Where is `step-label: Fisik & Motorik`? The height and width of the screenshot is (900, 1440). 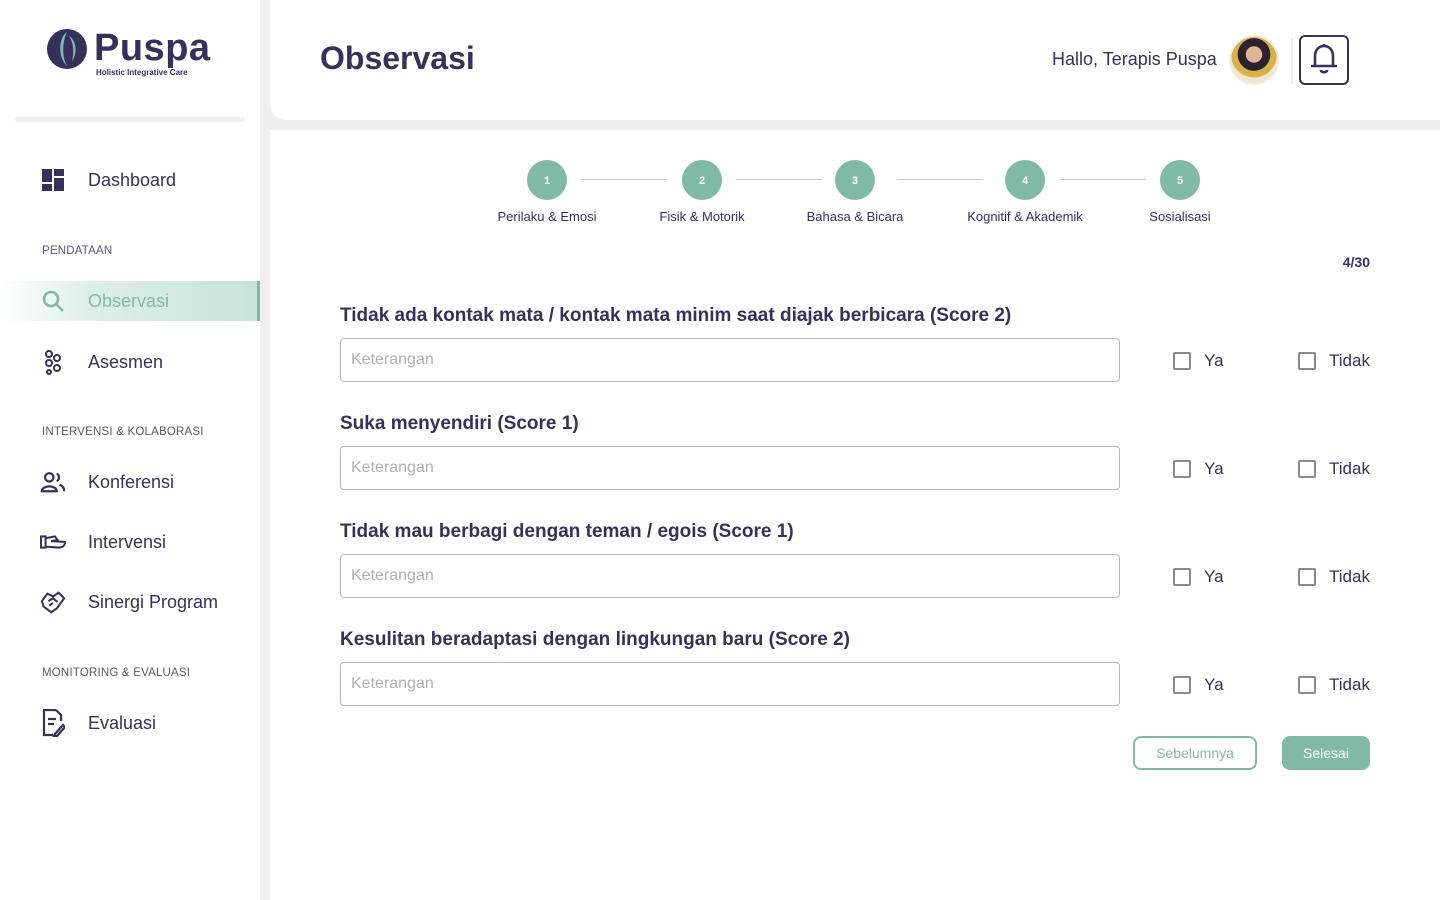 step-label: Fisik & Motorik is located at coordinates (702, 216).